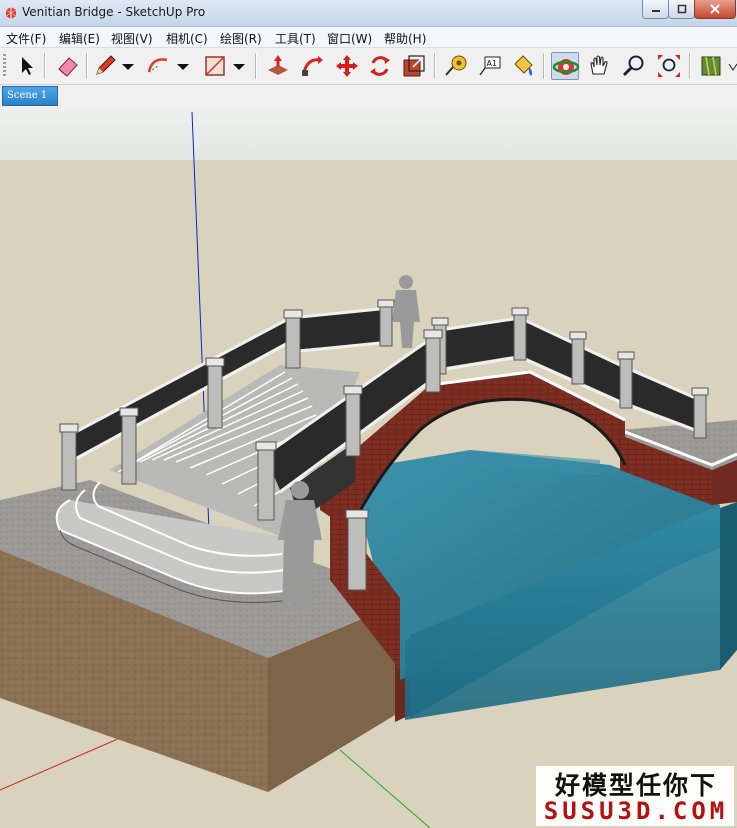 Image resolution: width=737 pixels, height=828 pixels. I want to click on zoom-magnifier-icon, so click(633, 66).